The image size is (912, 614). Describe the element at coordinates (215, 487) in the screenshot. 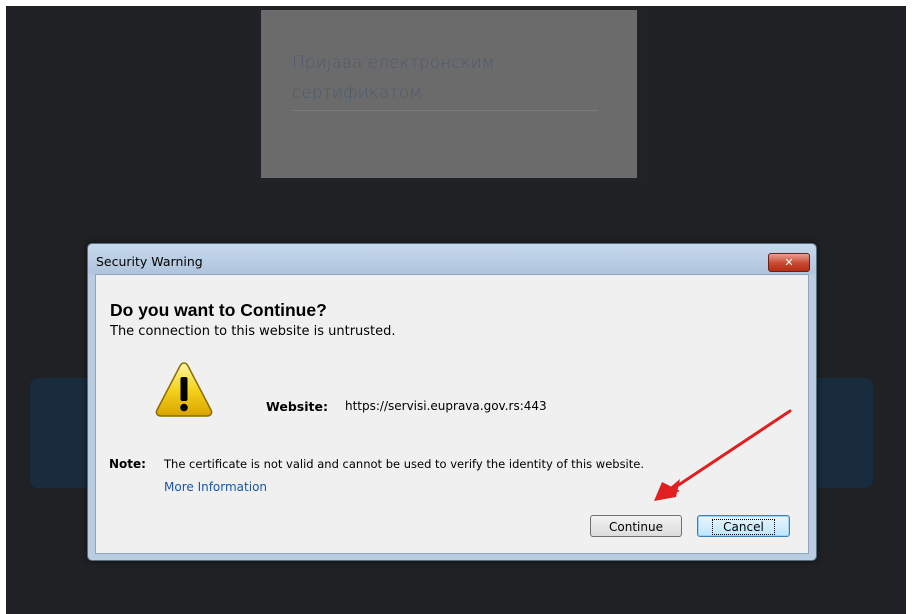

I see `more-information-link: More Information` at that location.